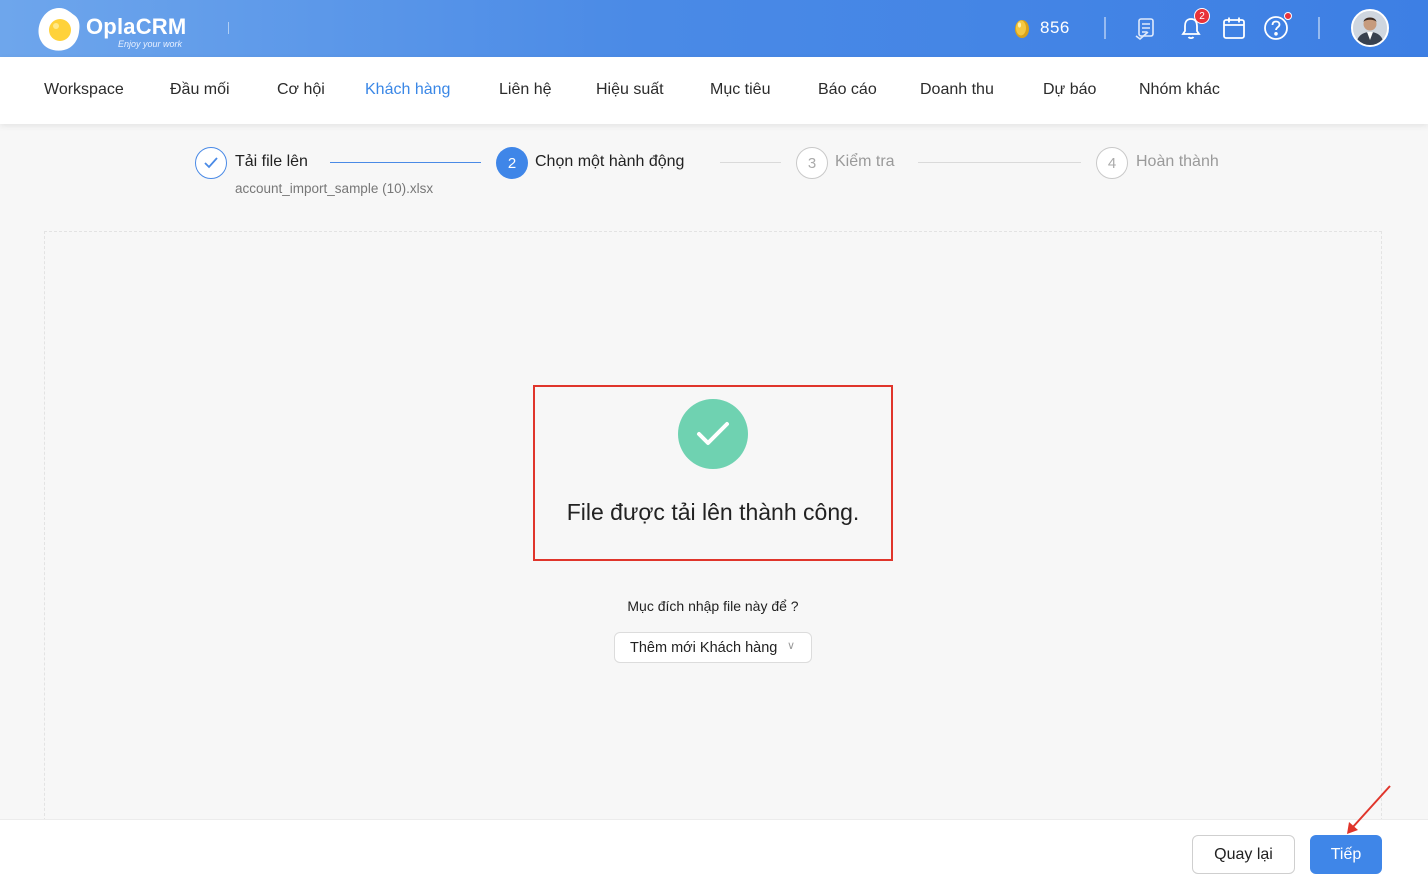  I want to click on success-indicator, so click(713, 434).